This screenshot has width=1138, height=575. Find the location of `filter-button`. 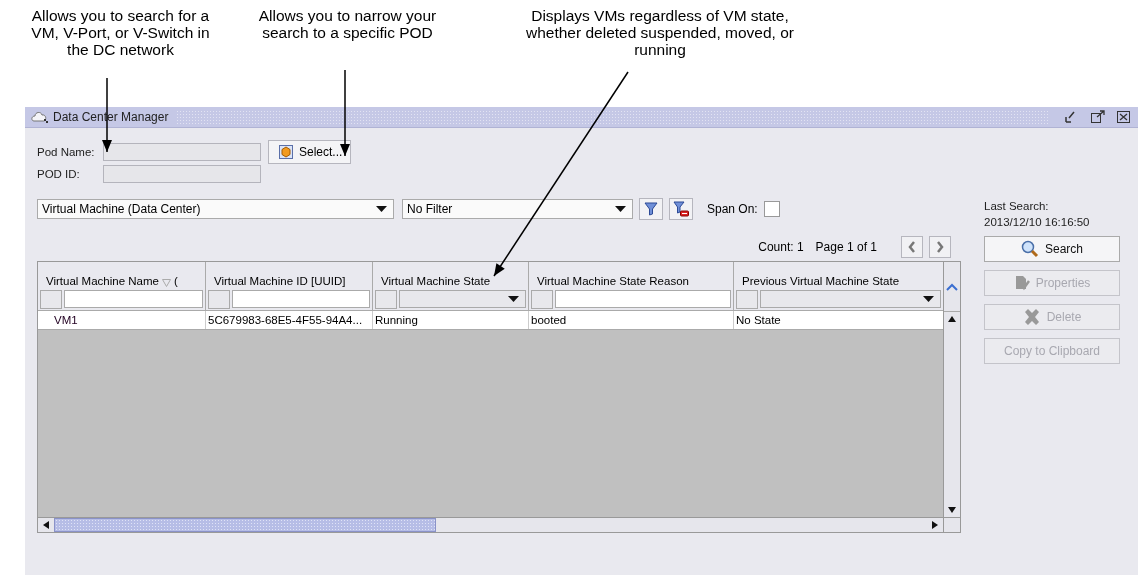

filter-button is located at coordinates (651, 209).